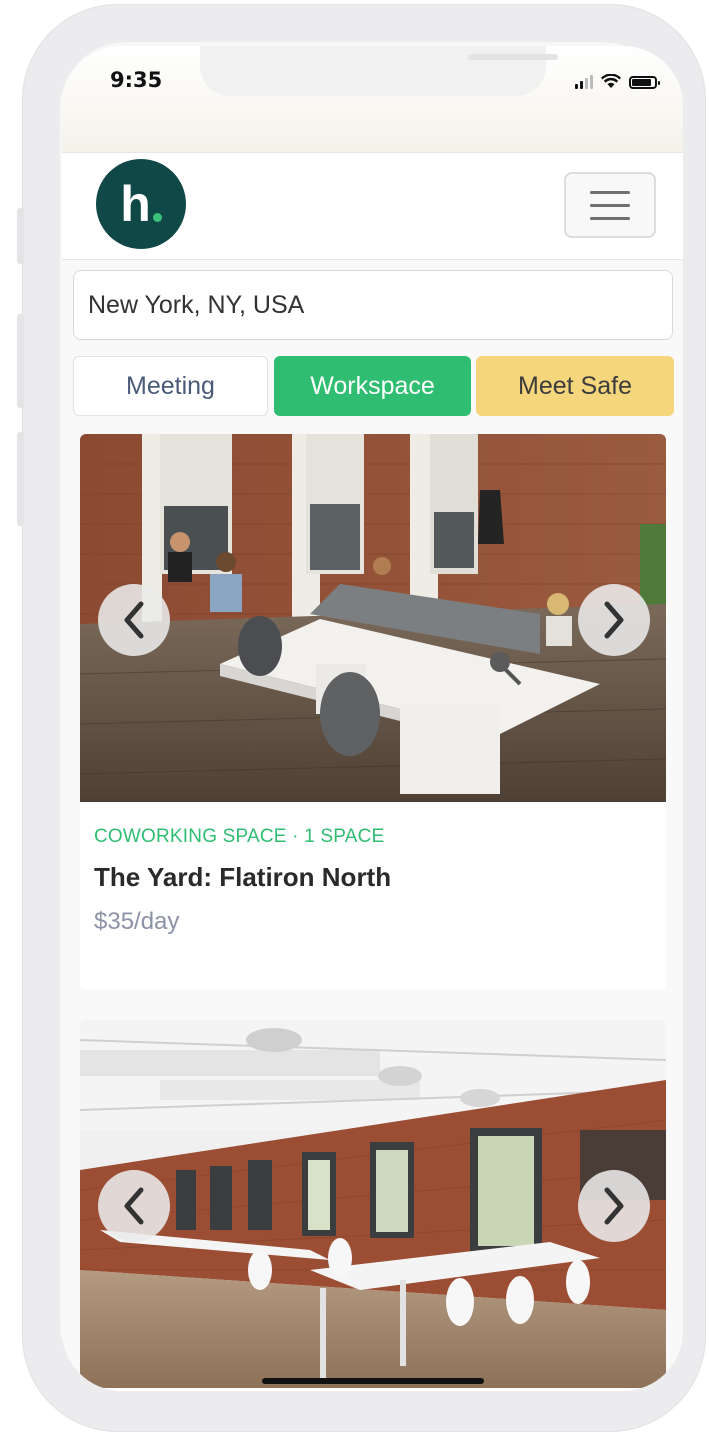  What do you see at coordinates (239, 836) in the screenshot?
I see `listing-meta: COWORKING SPACE · 1 SPACE` at bounding box center [239, 836].